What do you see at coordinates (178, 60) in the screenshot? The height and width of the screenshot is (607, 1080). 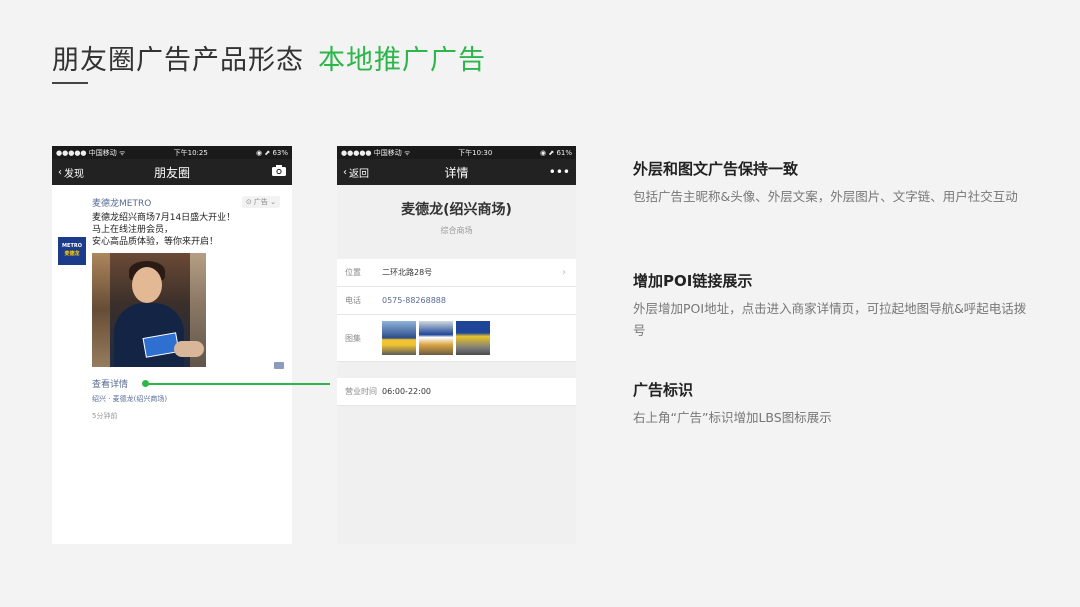 I see `slide-title-main: 朋友圈广告产品形态` at bounding box center [178, 60].